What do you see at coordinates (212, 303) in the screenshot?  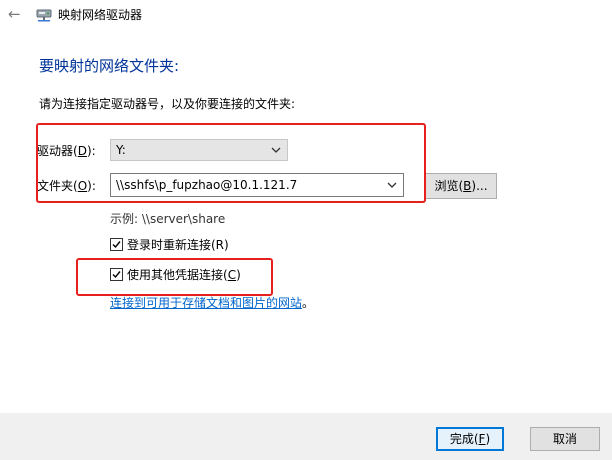 I see `website-connect-link: 连接到可用于存储文档和图片的网站。` at bounding box center [212, 303].